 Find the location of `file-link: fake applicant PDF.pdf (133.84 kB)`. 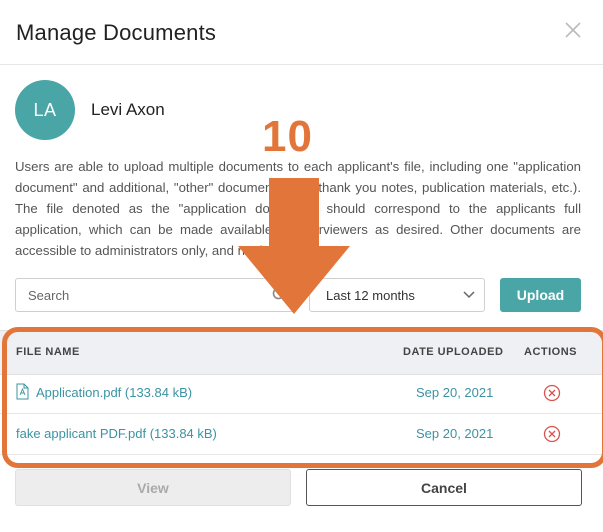

file-link: fake applicant PDF.pdf (133.84 kB) is located at coordinates (116, 433).